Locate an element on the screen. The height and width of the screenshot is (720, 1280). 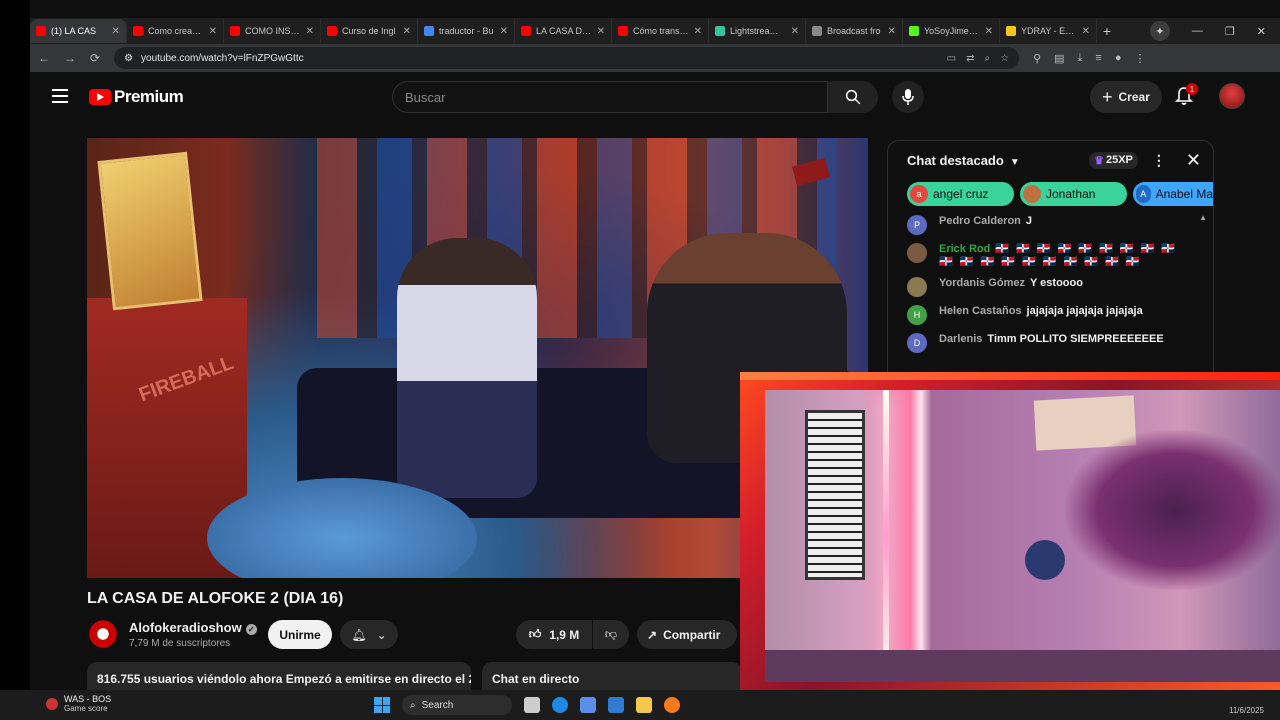
game-subtitle: Game score is located at coordinates (86, 708).